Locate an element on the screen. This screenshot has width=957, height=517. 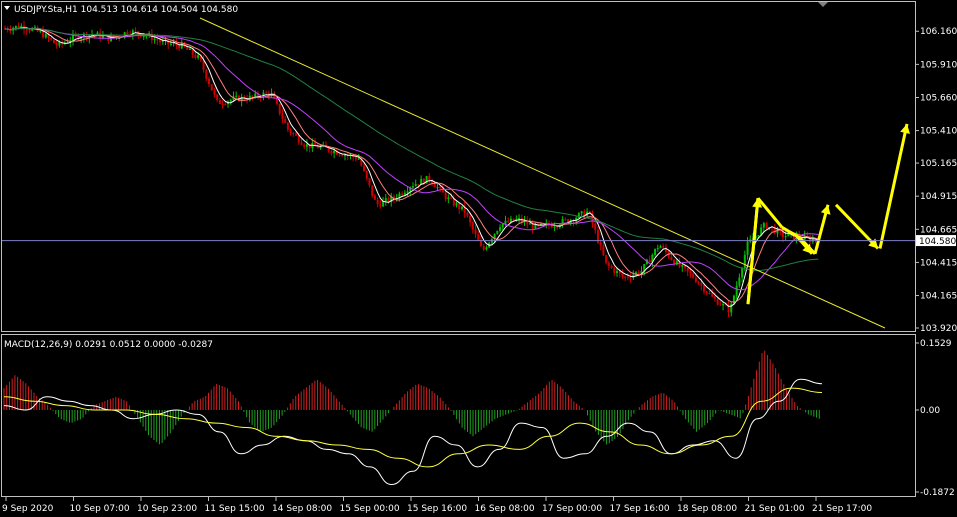
time-tick-label: 17 Sep 16:00 is located at coordinates (640, 509).